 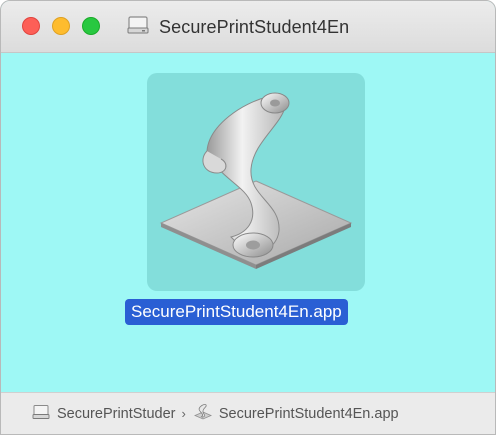 I want to click on path-item-label: SecurePrintStudent4En.app, so click(x=308, y=413).